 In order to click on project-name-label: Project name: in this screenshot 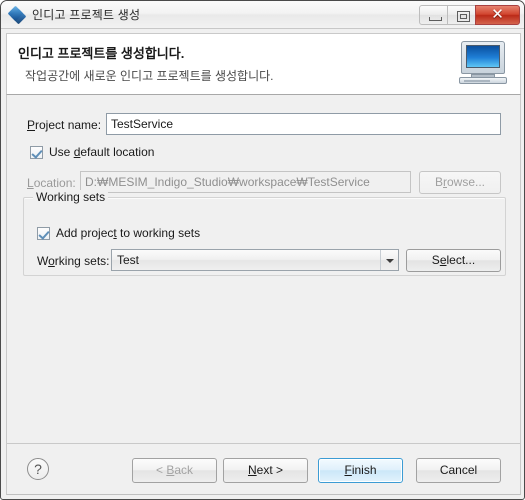, I will do `click(64, 125)`.